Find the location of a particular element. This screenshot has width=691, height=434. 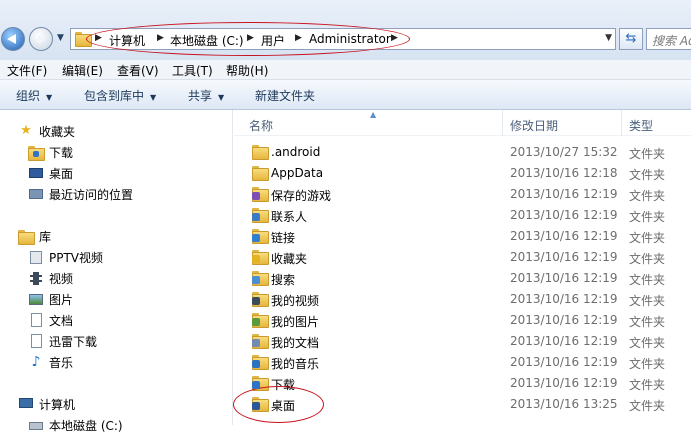

refresh-button: ⇆ is located at coordinates (631, 39).